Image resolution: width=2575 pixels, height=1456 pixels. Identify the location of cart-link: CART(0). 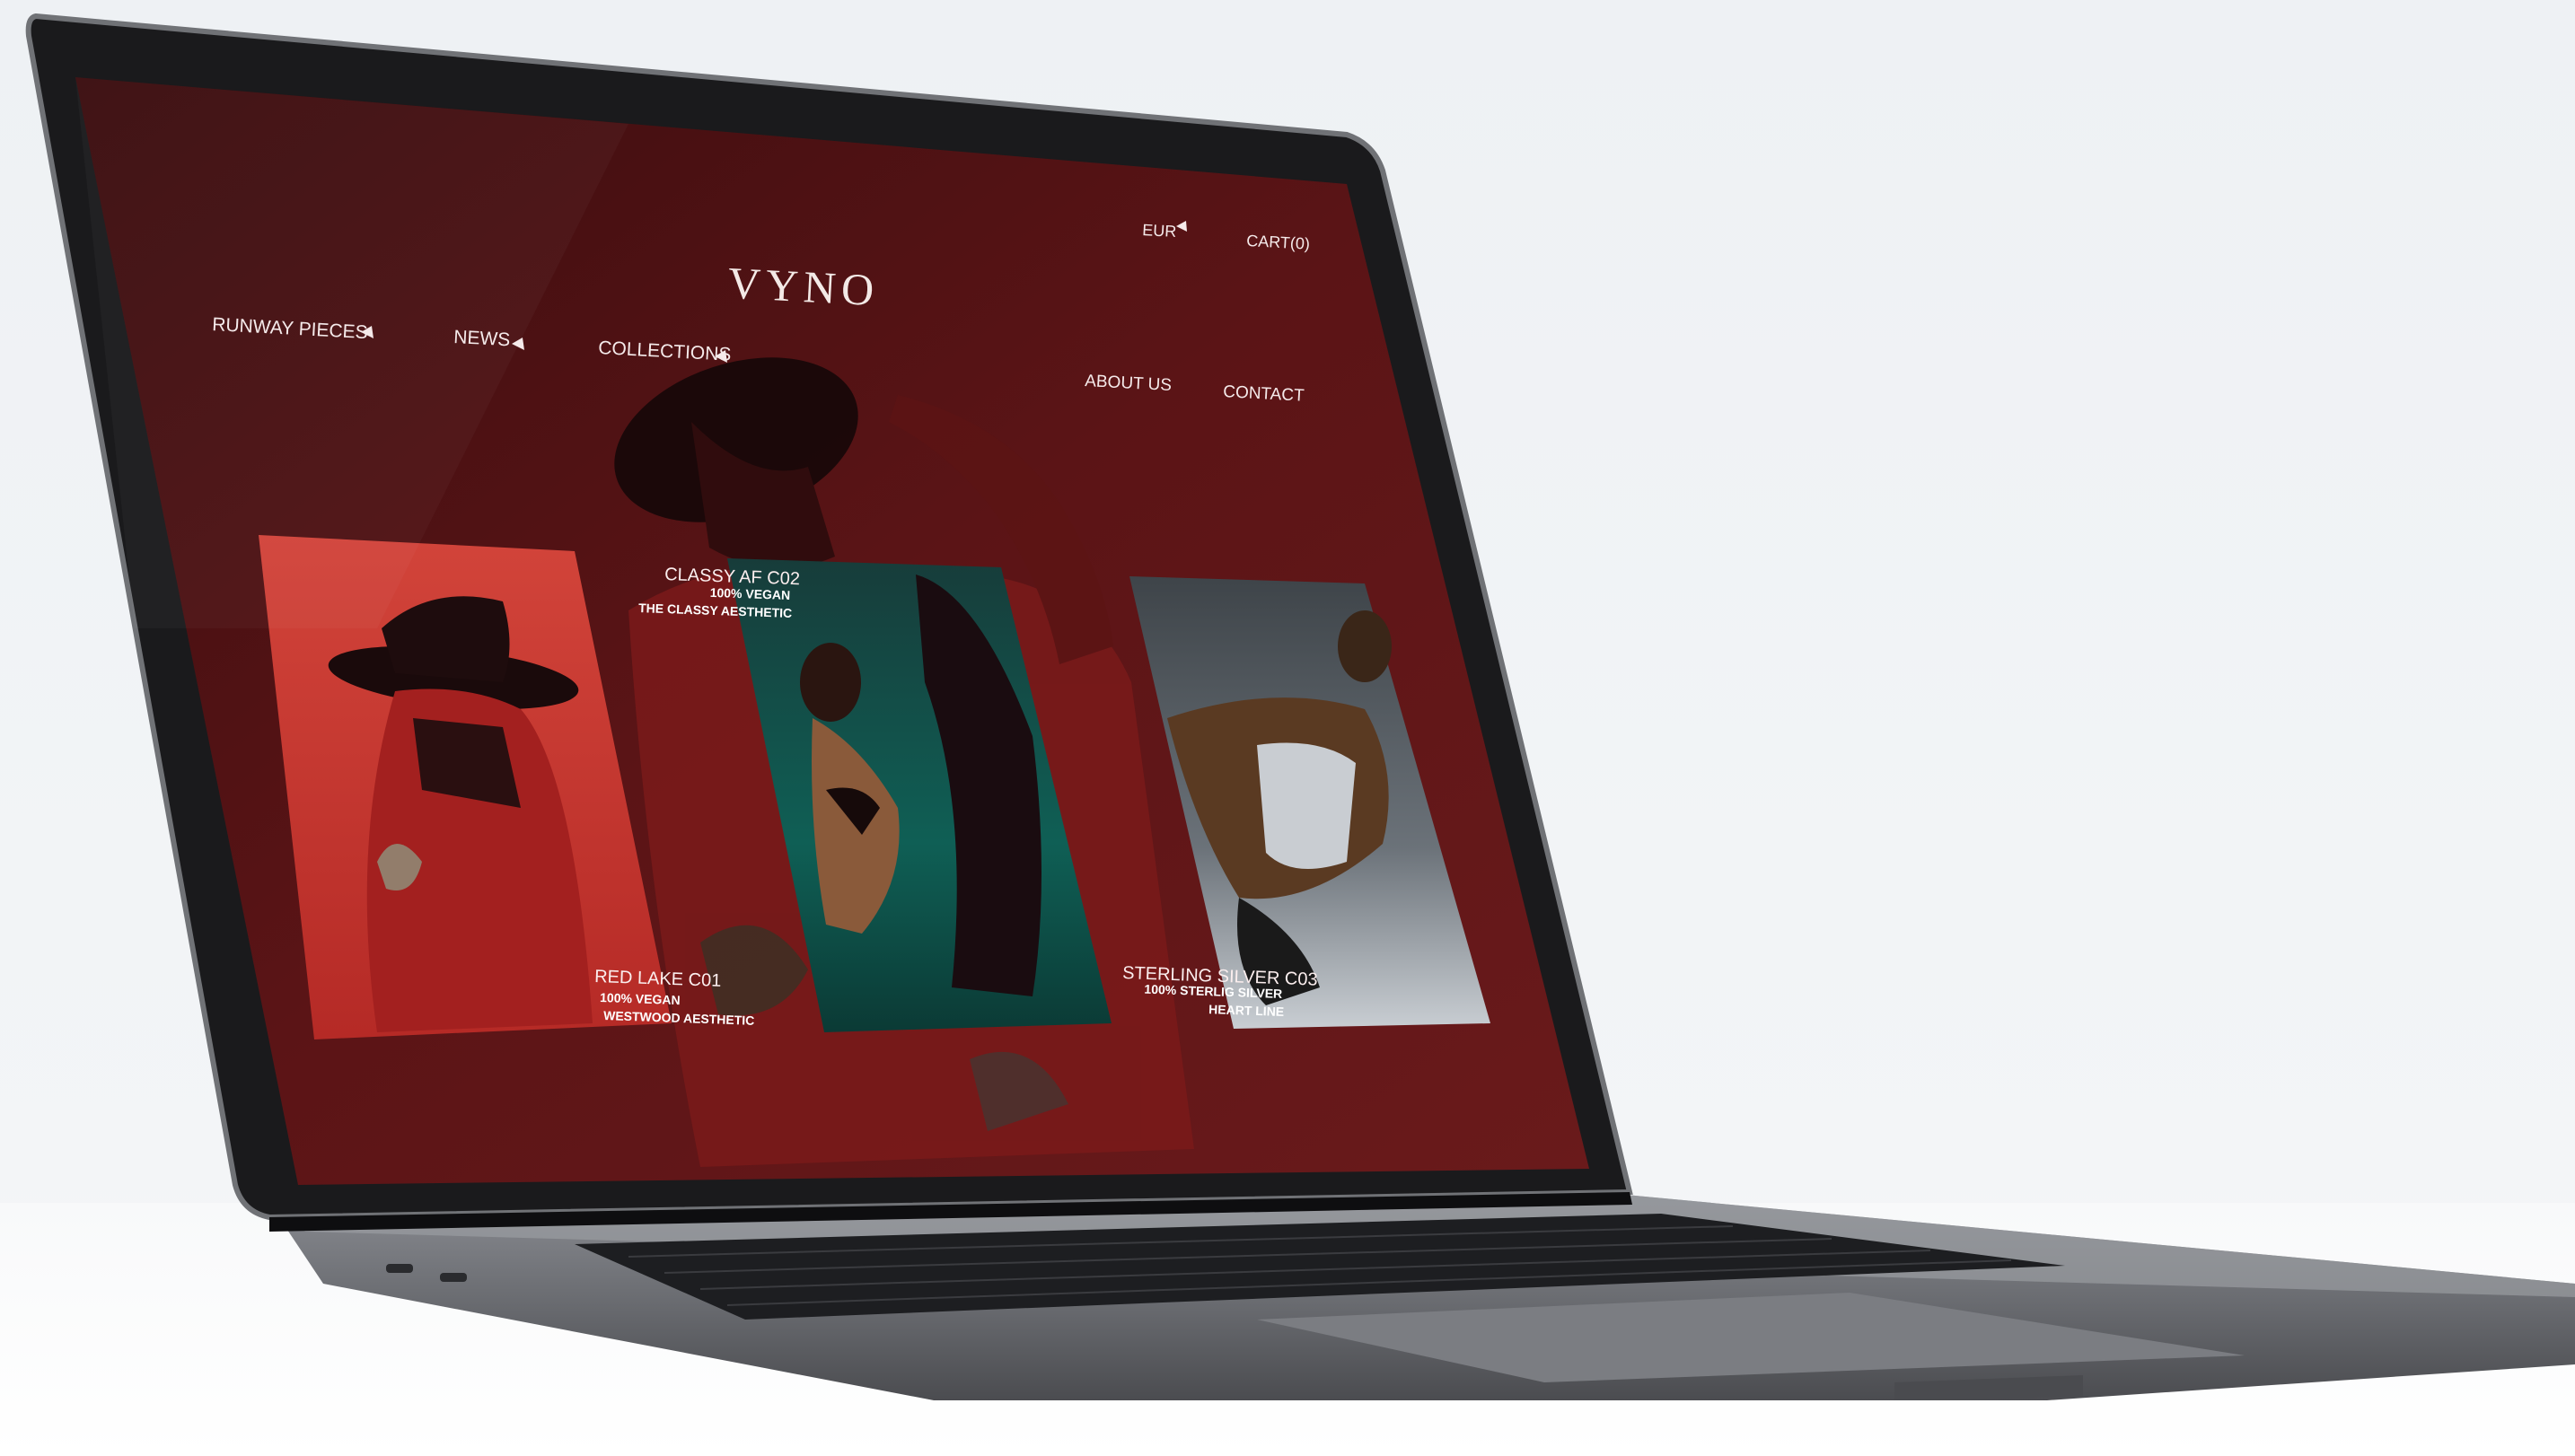
(1278, 243).